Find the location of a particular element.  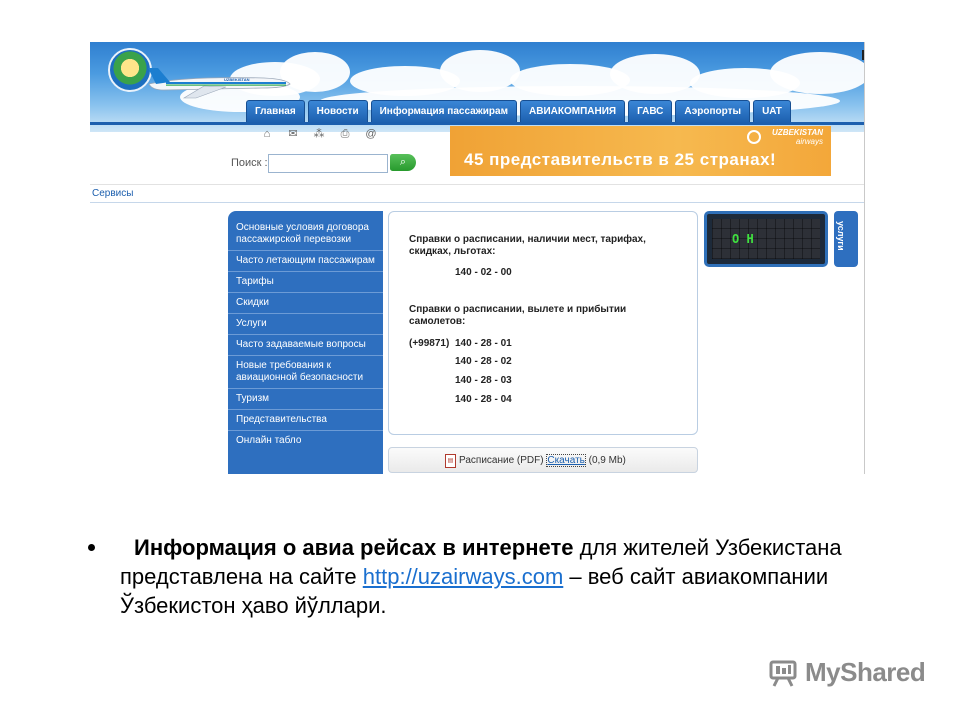

plane-livery-text: UZBEKISTAN is located at coordinates (237, 79).